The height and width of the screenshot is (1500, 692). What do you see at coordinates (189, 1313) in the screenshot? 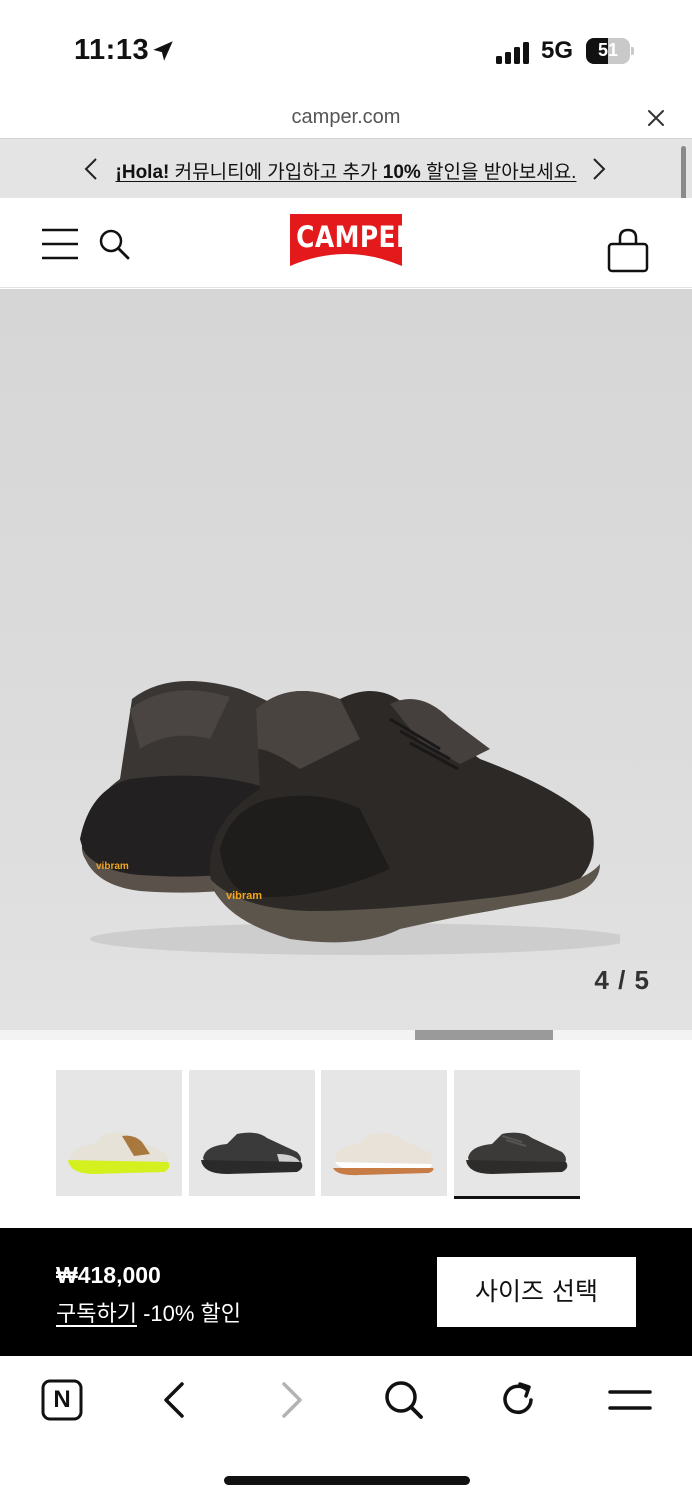
I see `subscribe-discount: -10% 할인` at bounding box center [189, 1313].